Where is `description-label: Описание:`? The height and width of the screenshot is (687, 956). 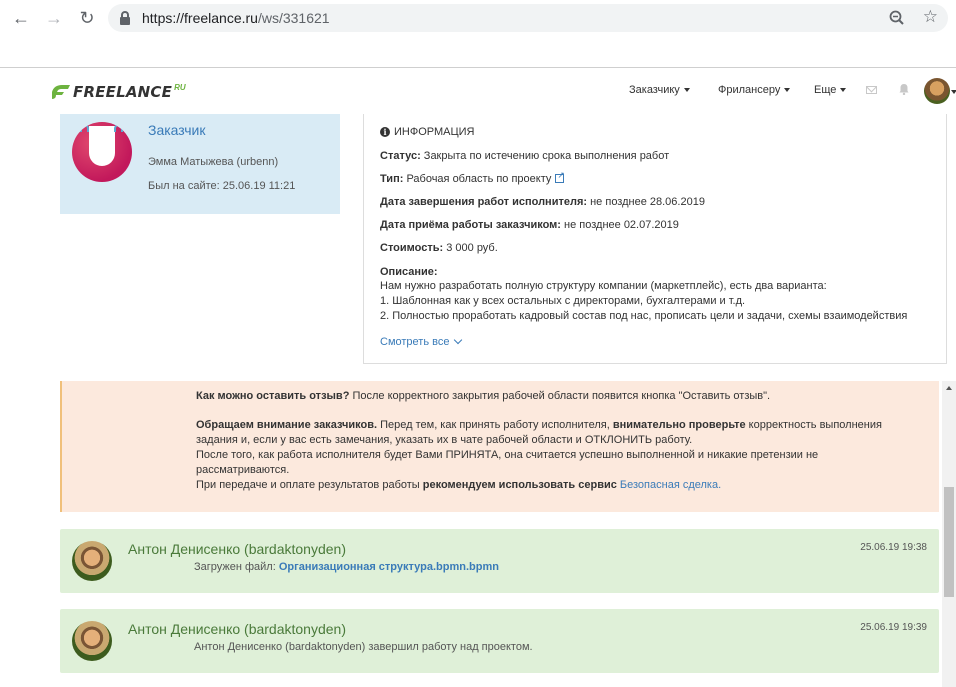
description-label: Описание: is located at coordinates (409, 272).